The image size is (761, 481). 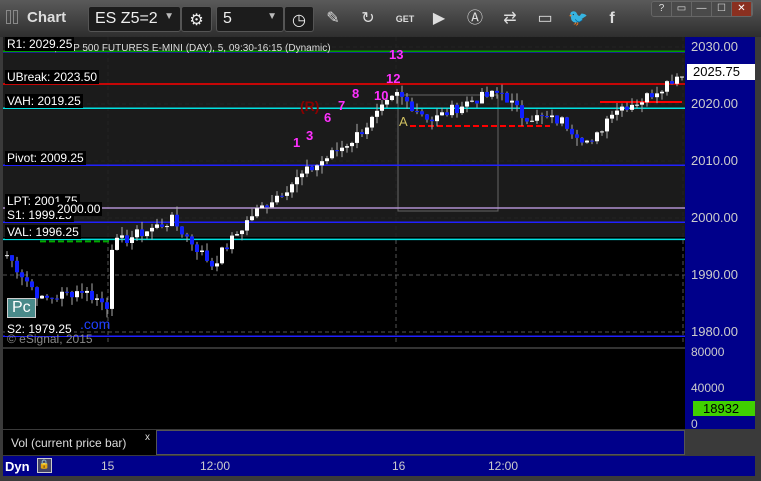 What do you see at coordinates (79, 442) in the screenshot?
I see `volume-study-label: Vol (current price bar)` at bounding box center [79, 442].